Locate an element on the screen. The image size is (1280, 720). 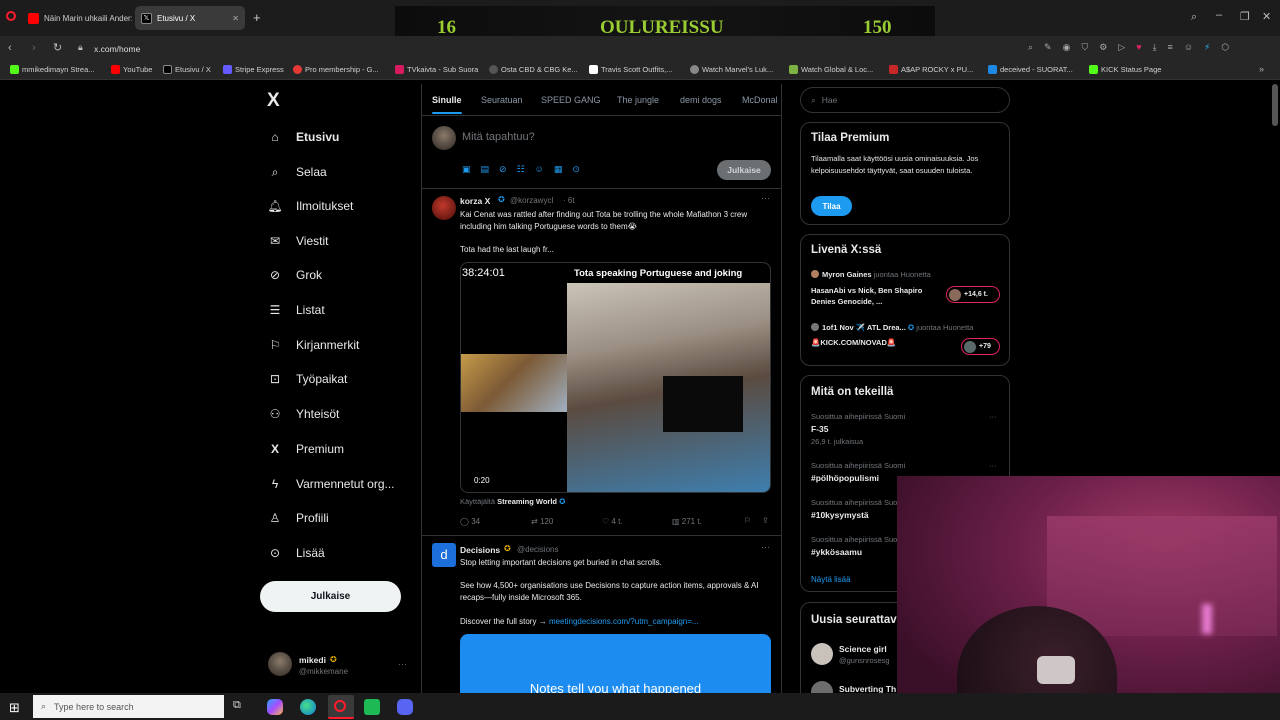
like-button: ♡ 4 t. is located at coordinates (612, 521).